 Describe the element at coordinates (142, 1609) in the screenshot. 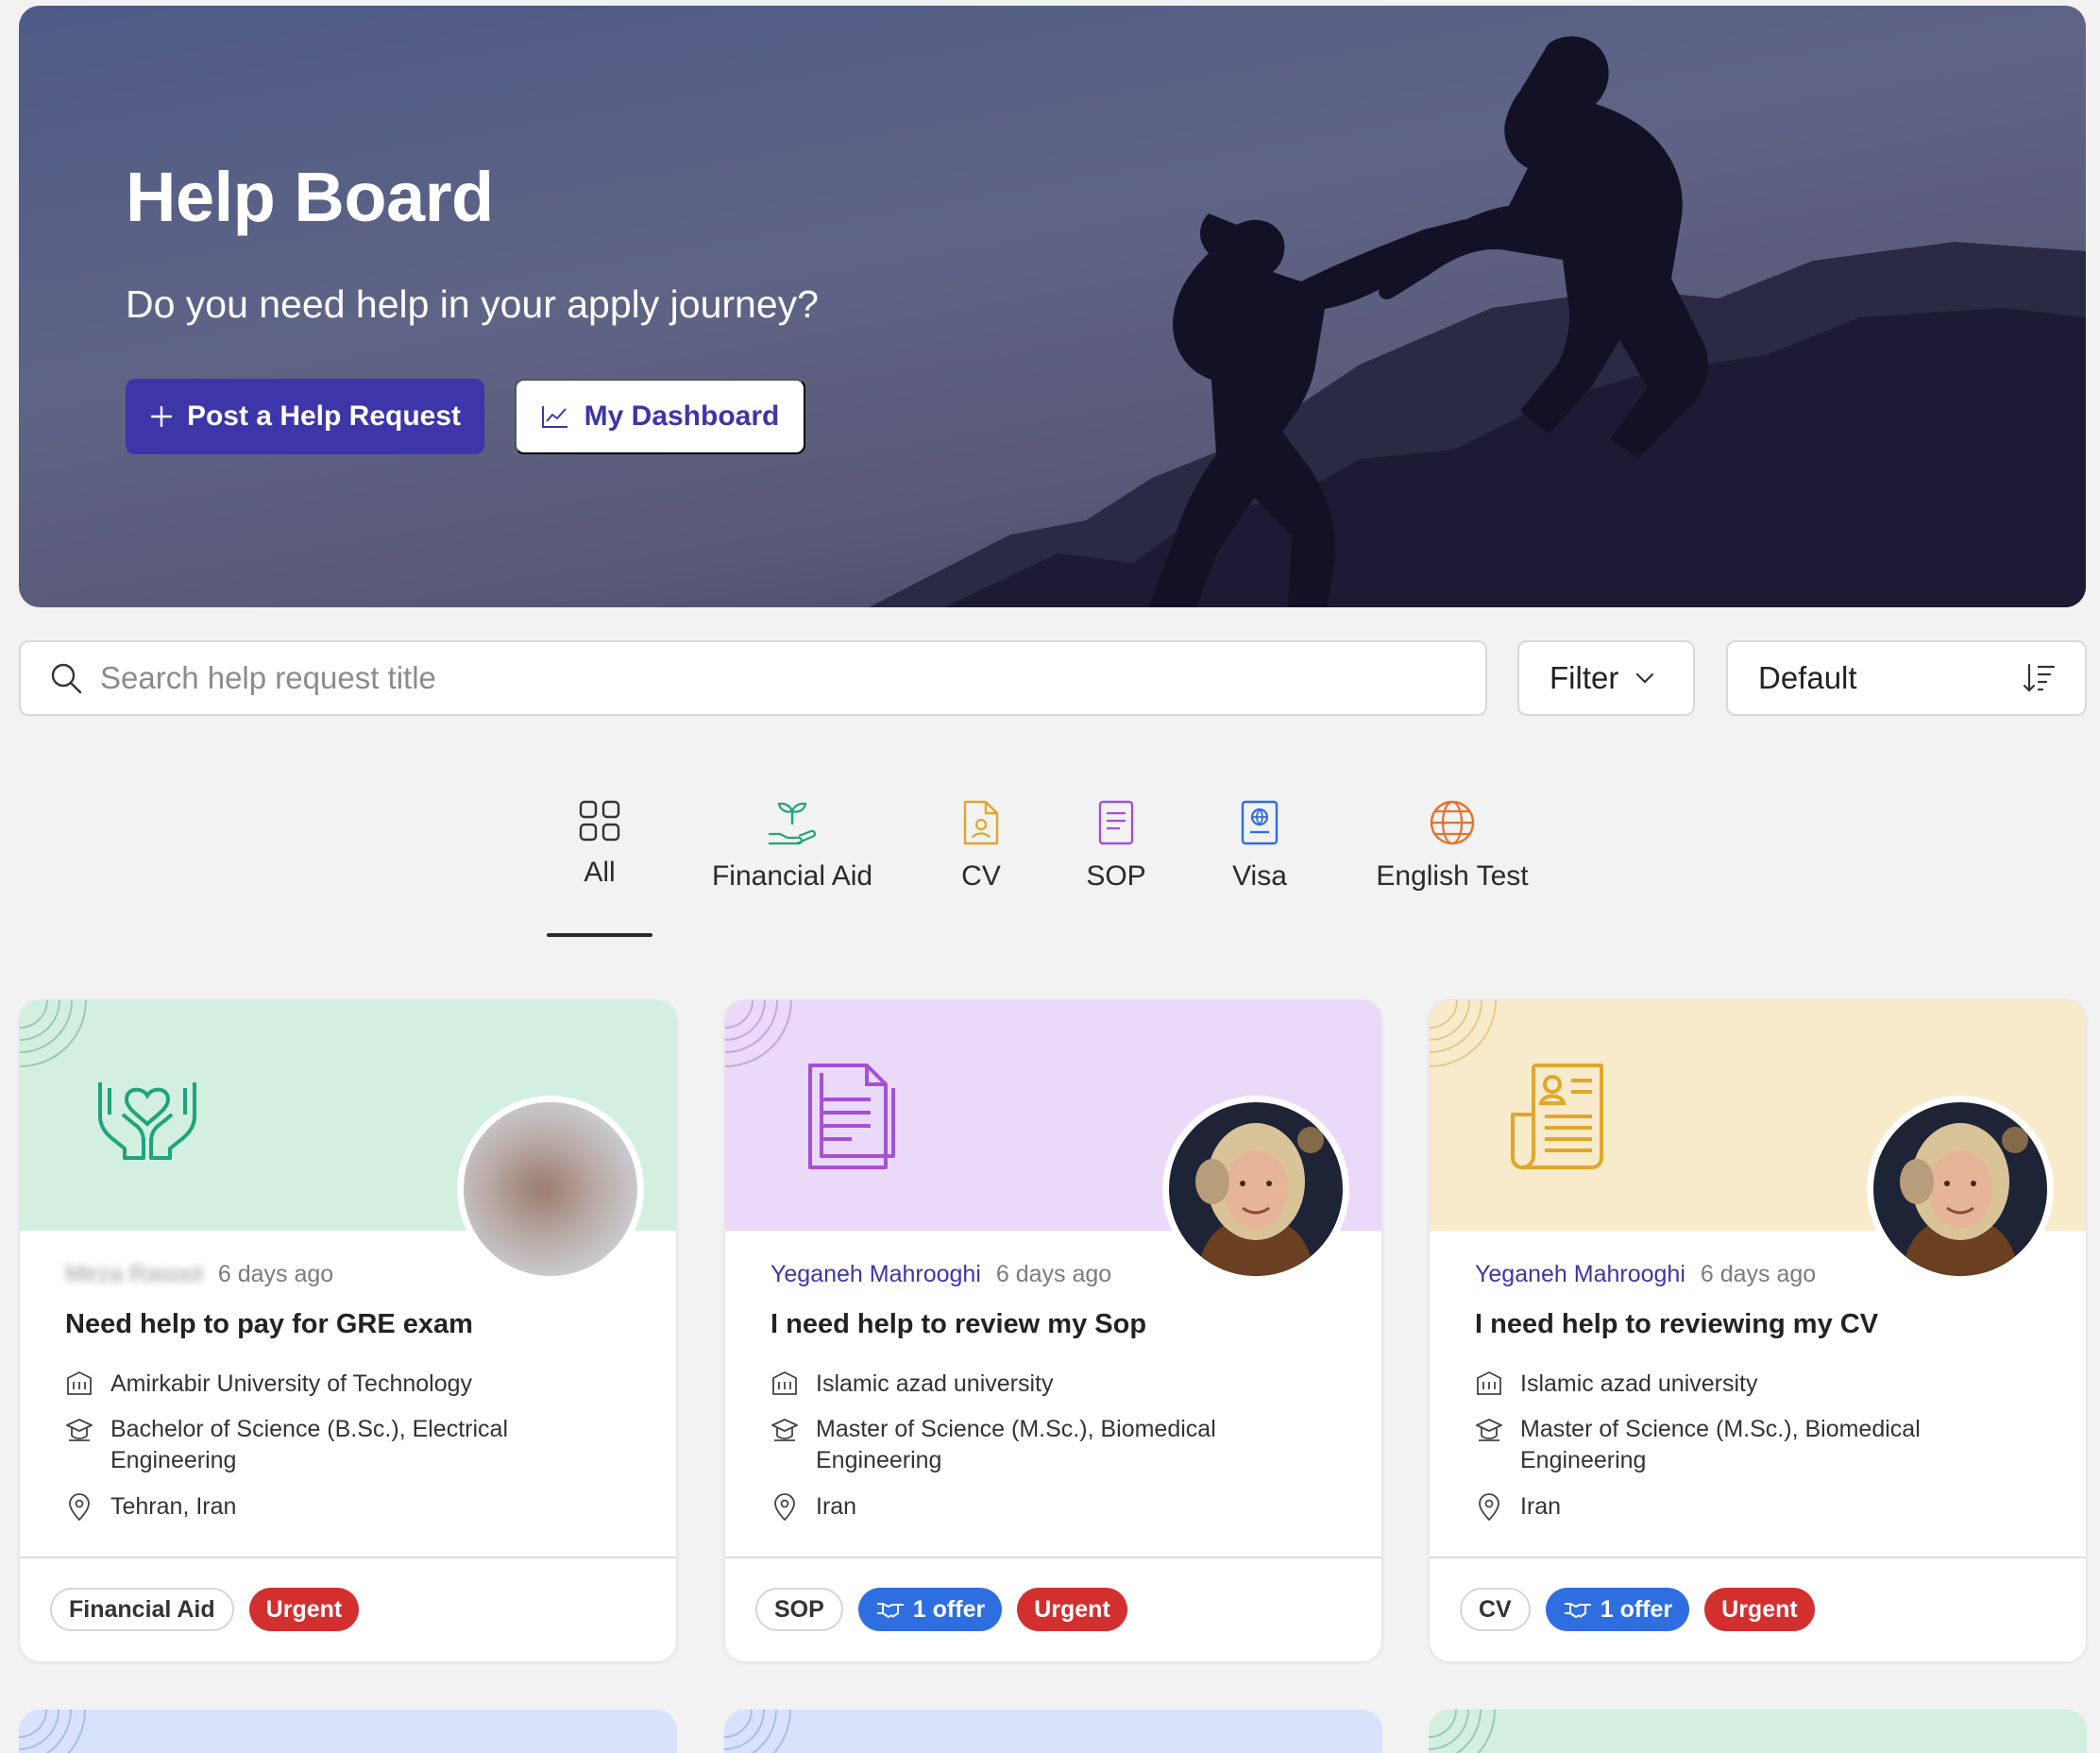

I see `category-tag: Financial Aid` at that location.